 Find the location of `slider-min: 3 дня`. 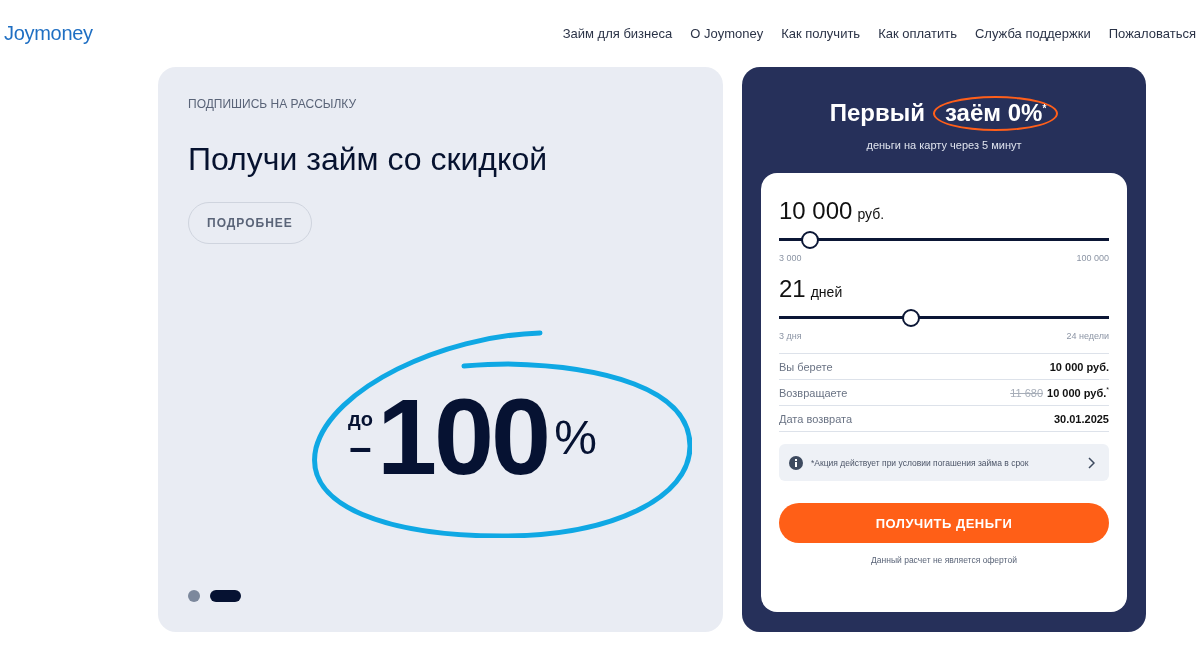

slider-min: 3 дня is located at coordinates (790, 336).